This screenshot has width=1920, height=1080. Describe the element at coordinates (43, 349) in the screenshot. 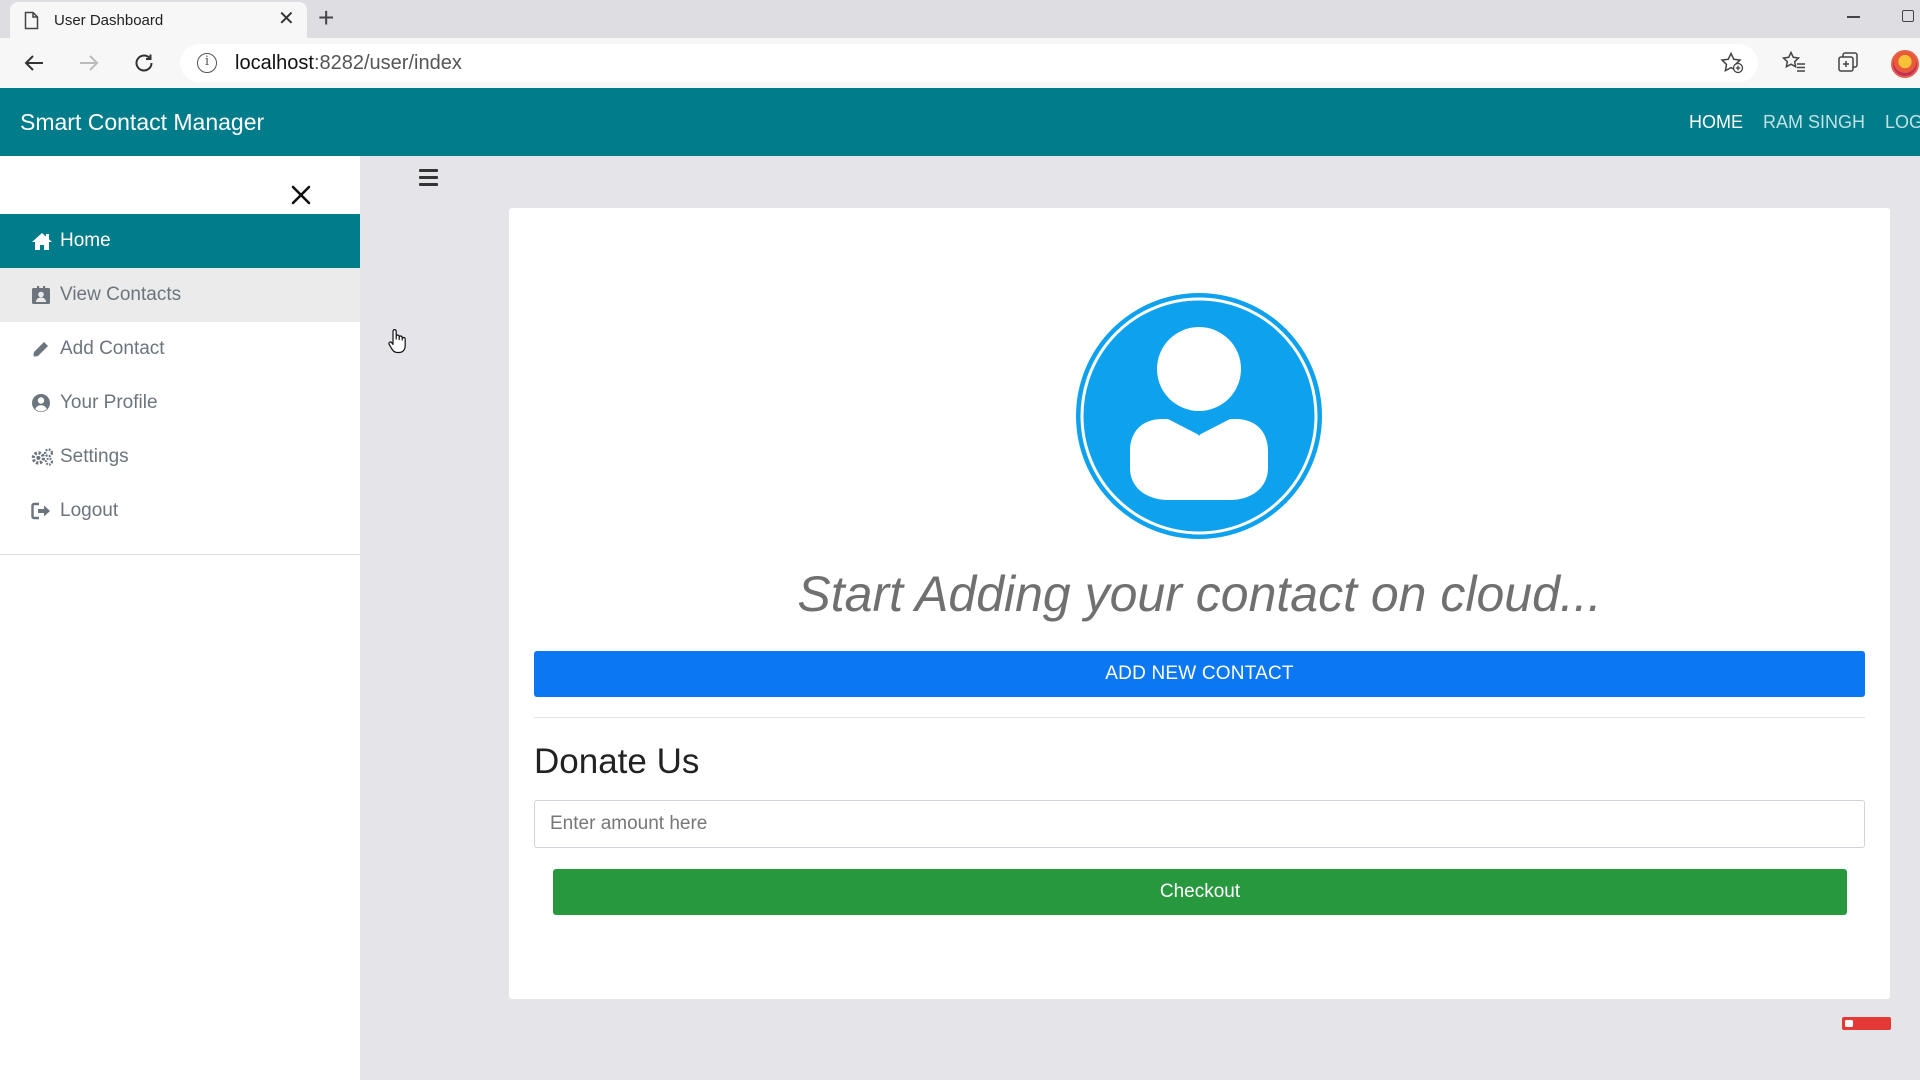

I see `pencil-icon` at that location.